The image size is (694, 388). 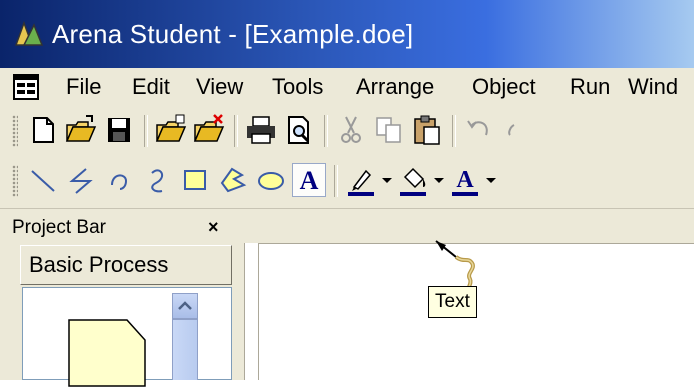 I want to click on menu-view: View, so click(x=219, y=87).